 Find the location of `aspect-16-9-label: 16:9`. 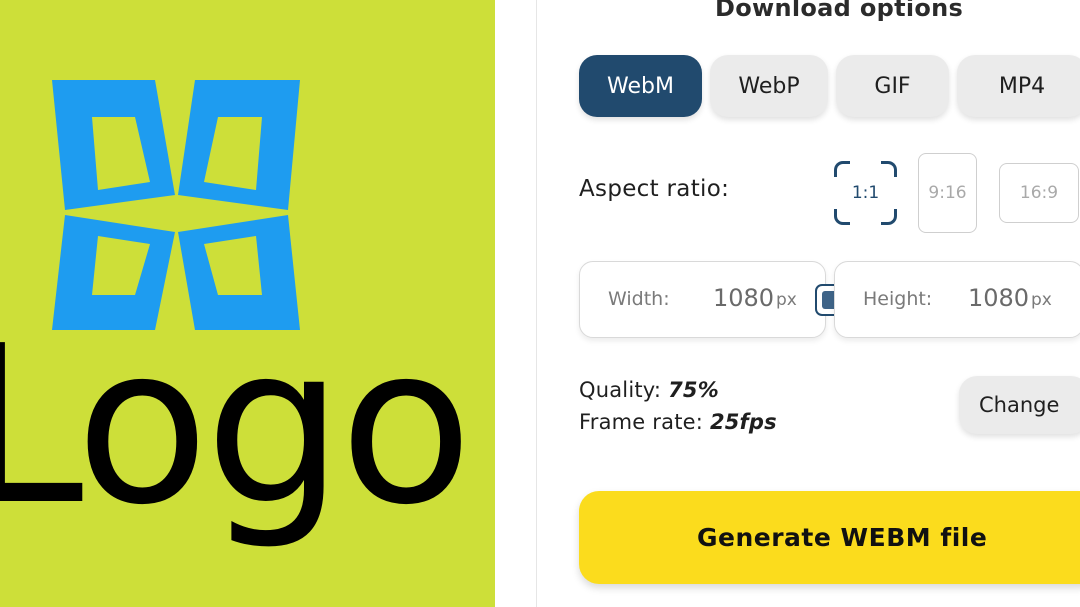

aspect-16-9-label: 16:9 is located at coordinates (1039, 193).